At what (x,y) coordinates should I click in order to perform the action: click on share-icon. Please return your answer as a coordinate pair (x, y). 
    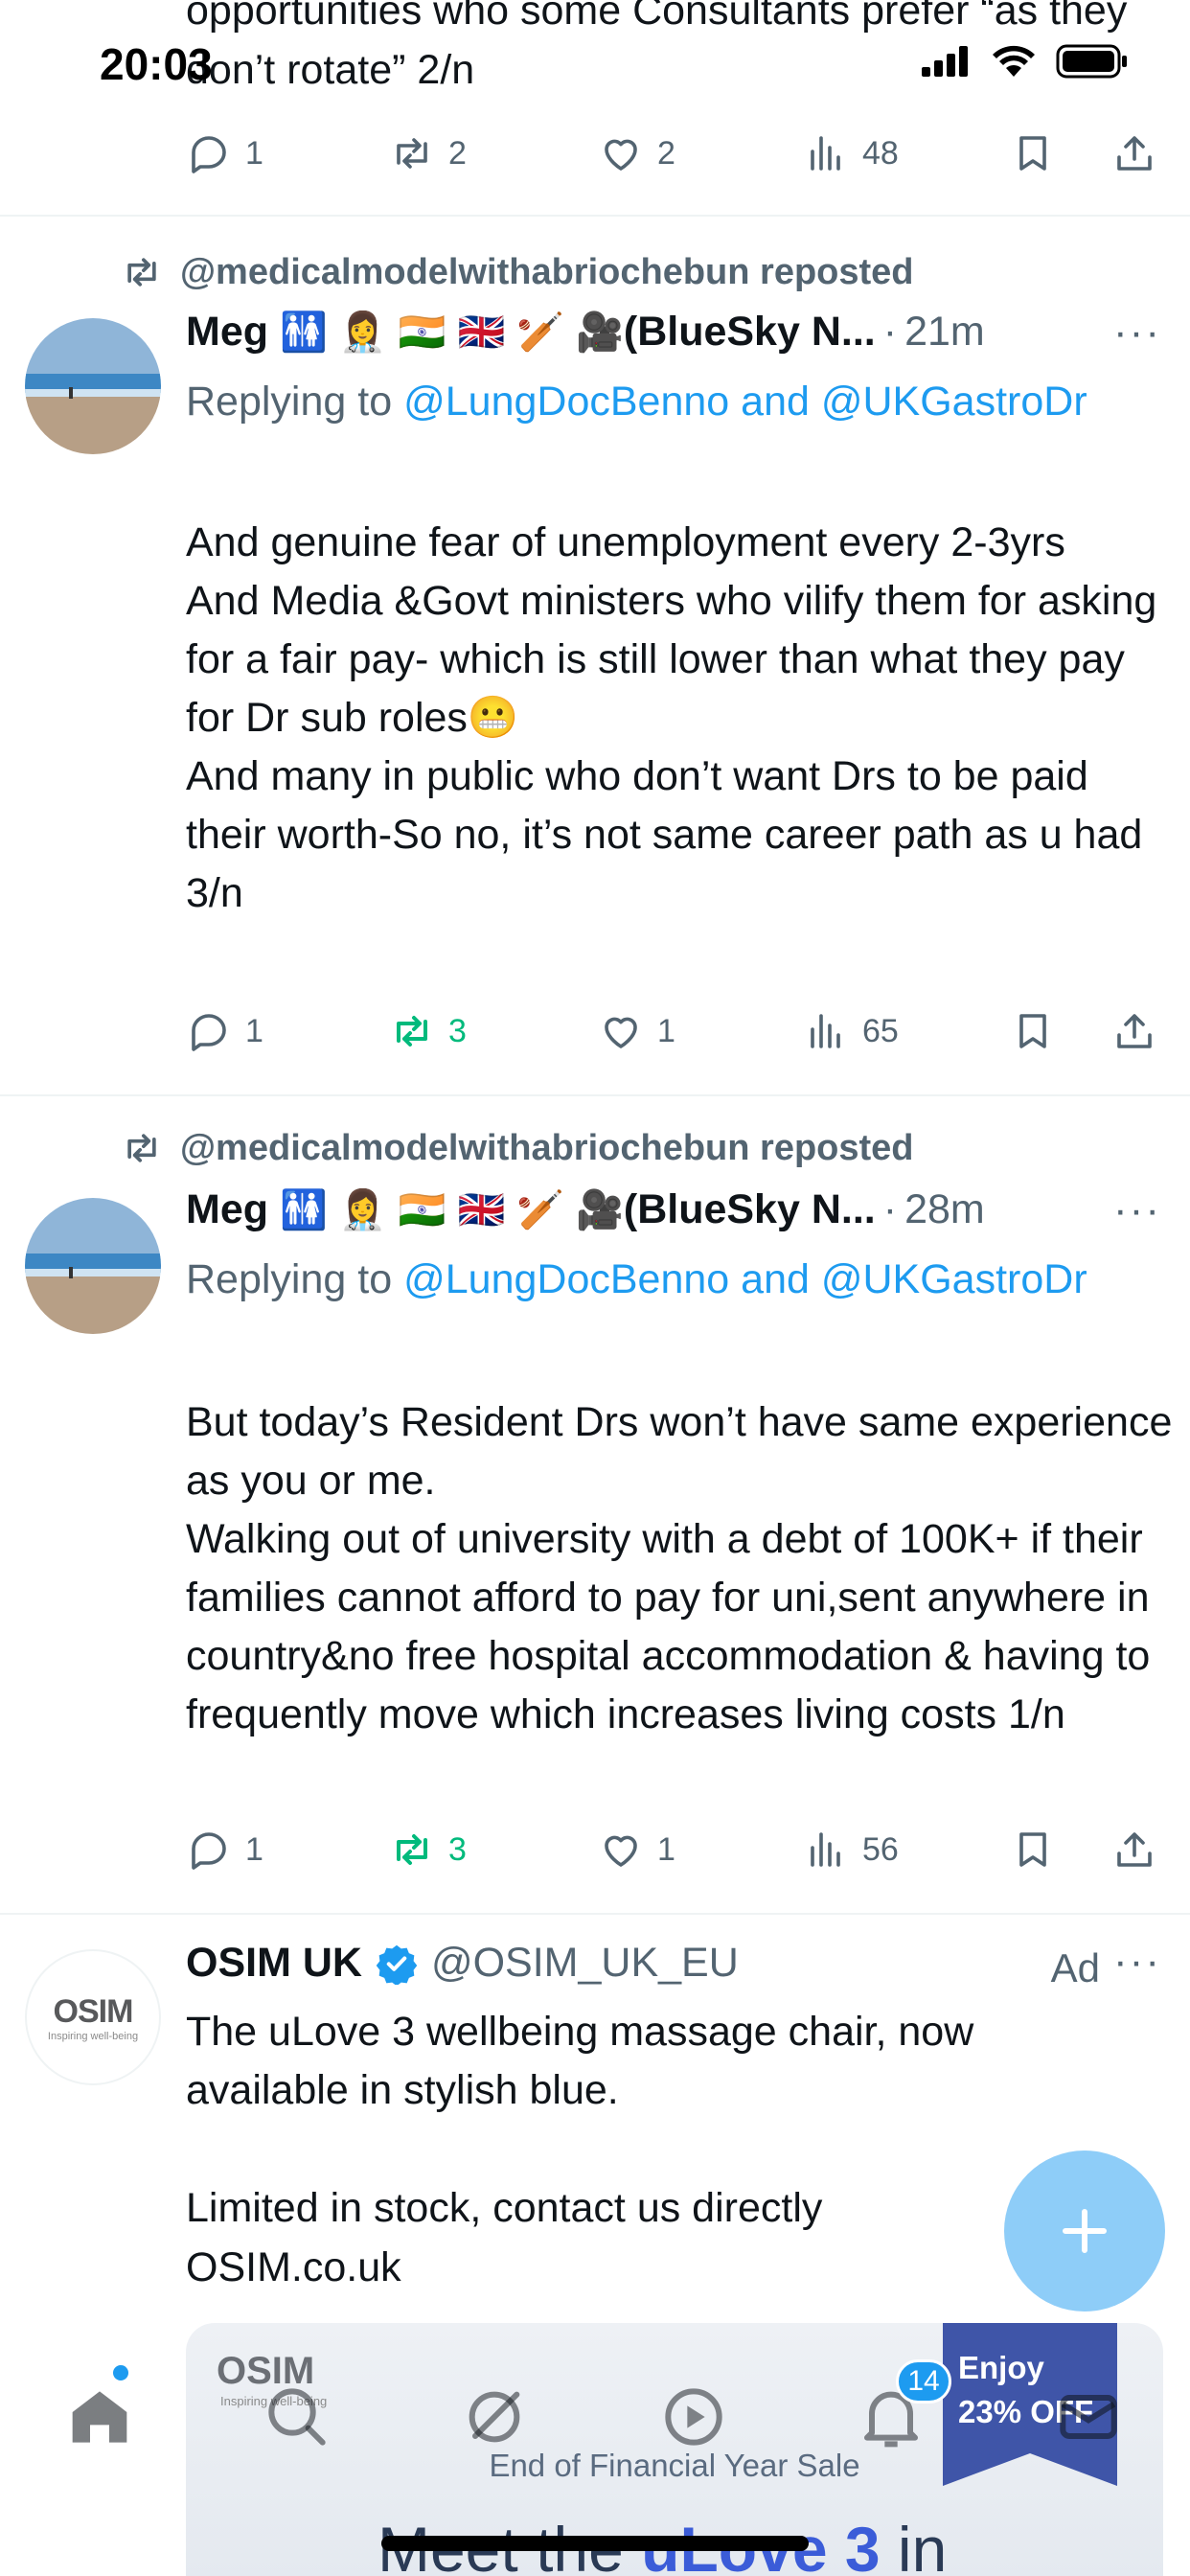
    Looking at the image, I should click on (1134, 1031).